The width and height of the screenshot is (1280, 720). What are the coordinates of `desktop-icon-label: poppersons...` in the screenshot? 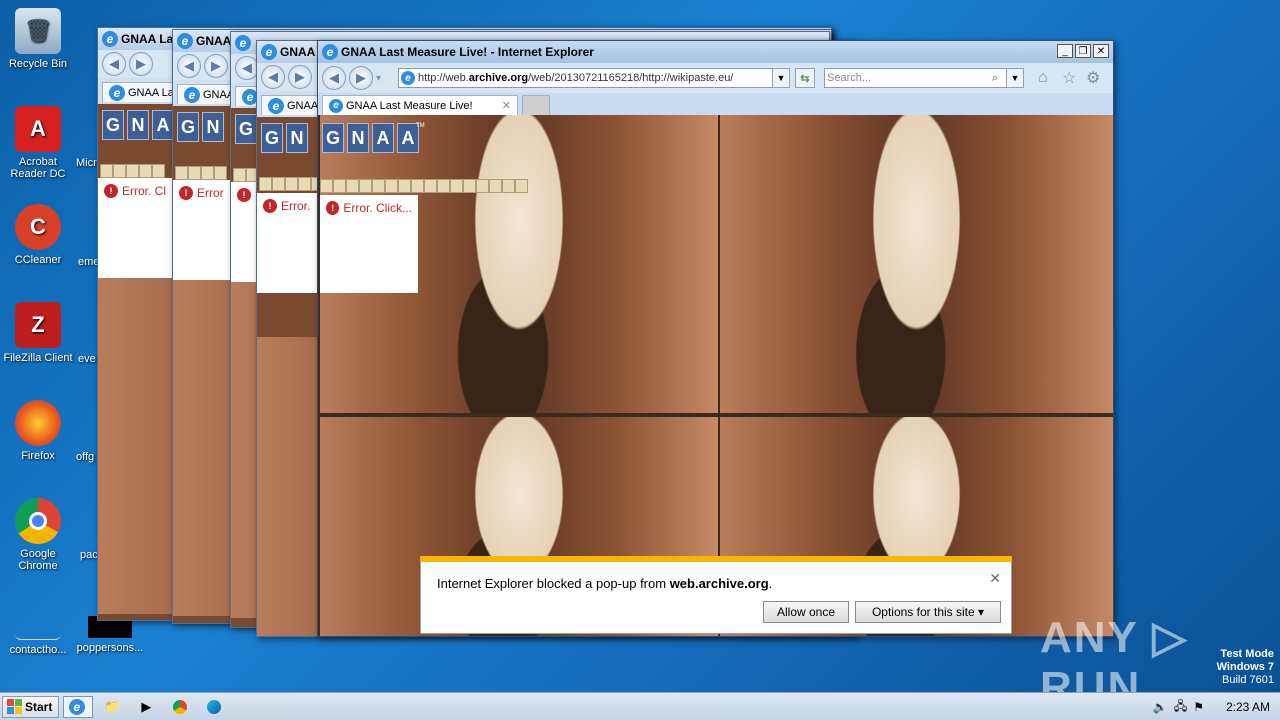 It's located at (110, 648).